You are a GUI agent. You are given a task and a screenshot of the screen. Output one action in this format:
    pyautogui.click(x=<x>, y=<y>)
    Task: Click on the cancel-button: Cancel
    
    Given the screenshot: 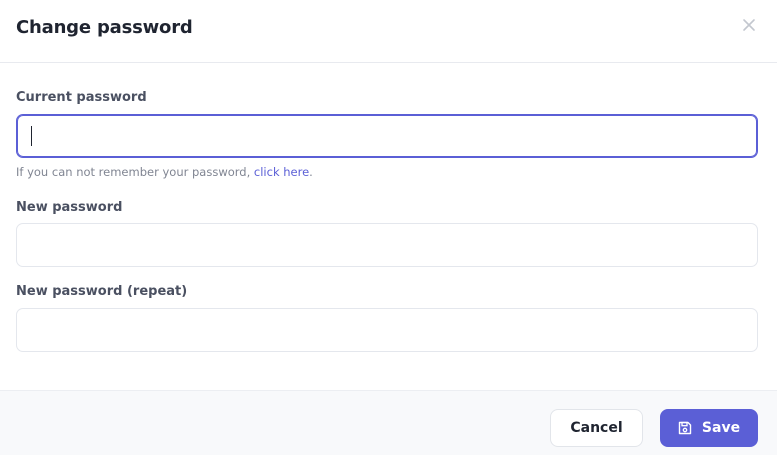 What is the action you would take?
    pyautogui.click(x=596, y=428)
    